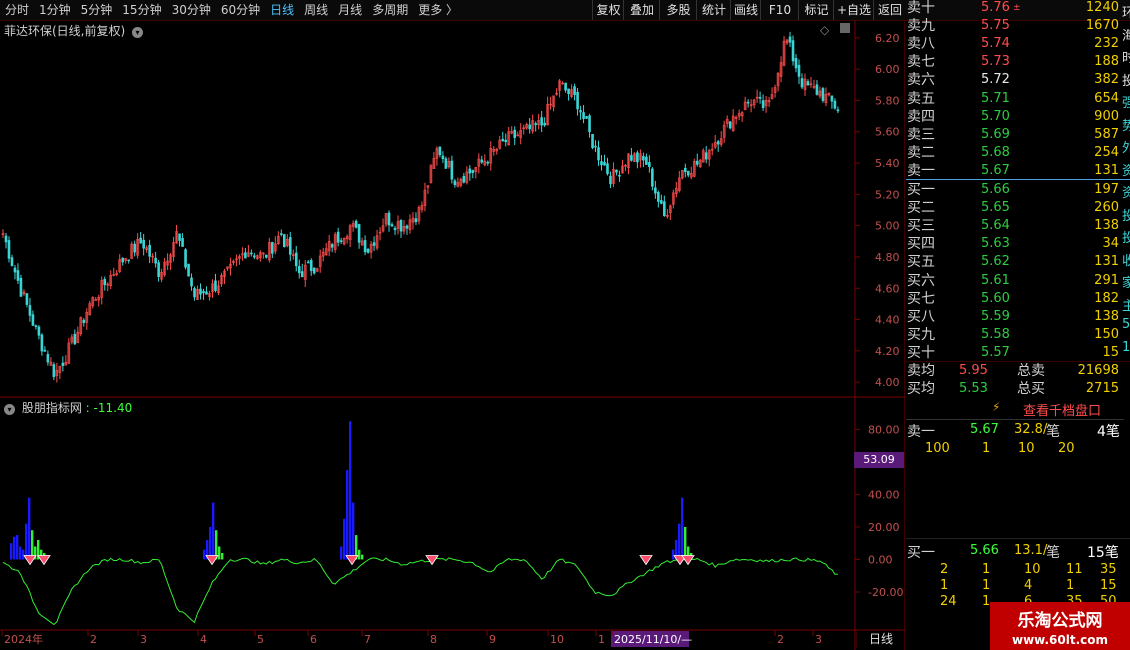  Describe the element at coordinates (191, 10) in the screenshot. I see `period-tab-4: 30分钟` at that location.